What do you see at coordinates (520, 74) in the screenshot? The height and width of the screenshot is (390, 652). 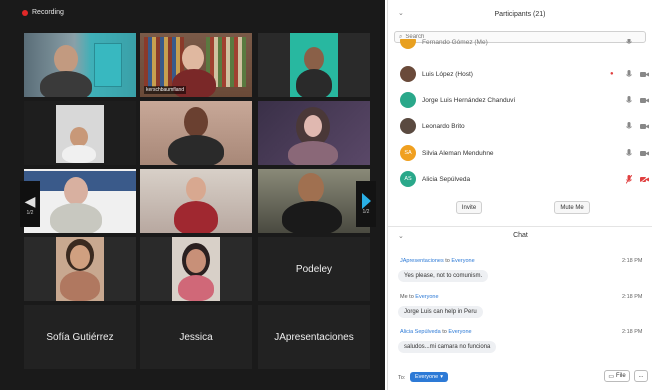 I see `participant-row: Luis López (Host) ●` at bounding box center [520, 74].